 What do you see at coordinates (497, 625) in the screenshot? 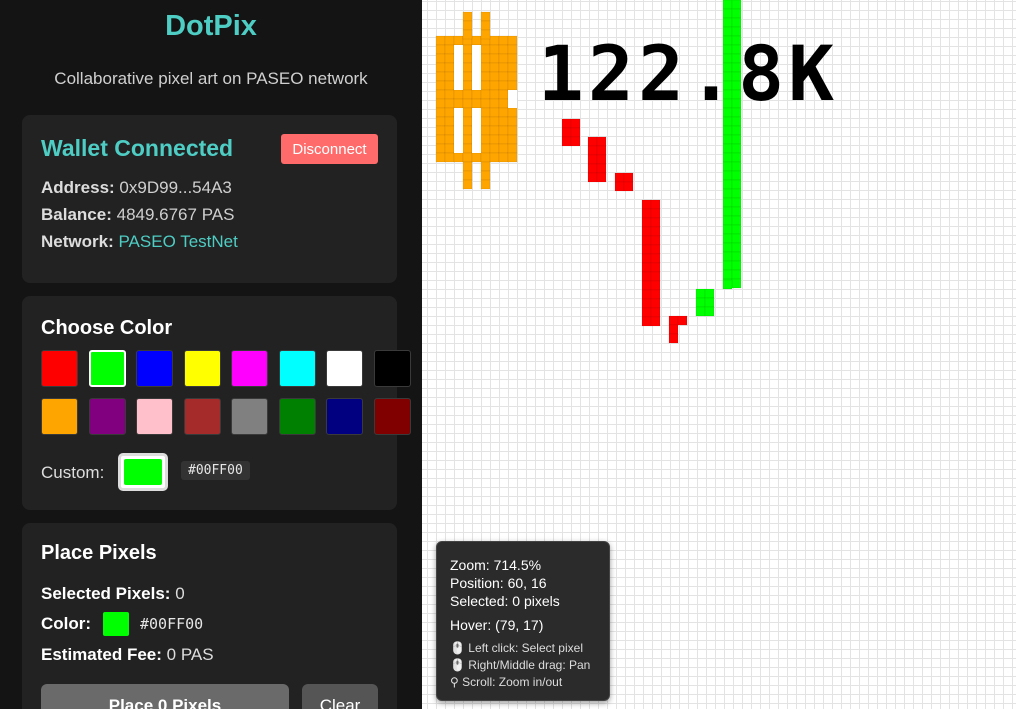
I see `hover-readout: Hover: (79, 17)` at bounding box center [497, 625].